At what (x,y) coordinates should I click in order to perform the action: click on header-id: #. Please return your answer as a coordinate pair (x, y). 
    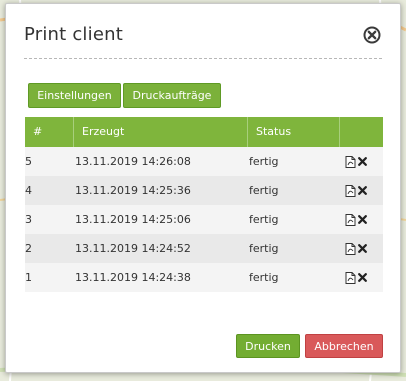
    Looking at the image, I should click on (38, 131).